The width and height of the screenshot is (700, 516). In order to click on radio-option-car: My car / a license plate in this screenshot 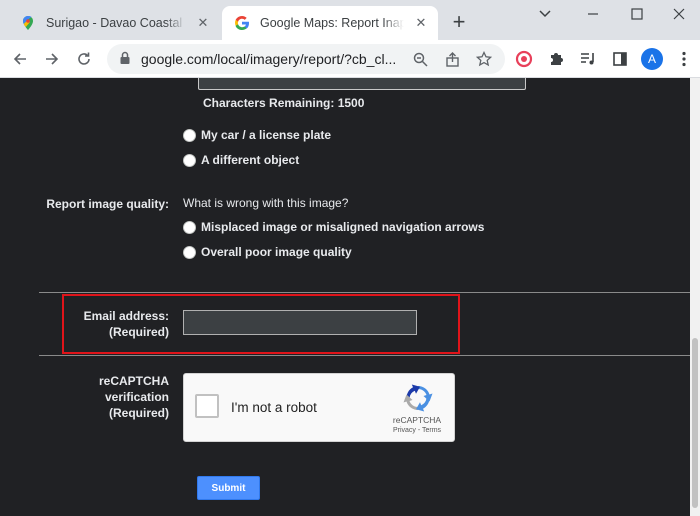, I will do `click(257, 135)`.